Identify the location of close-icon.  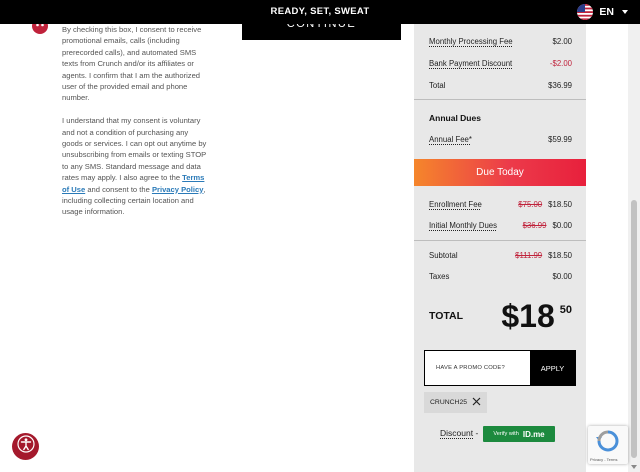
(476, 402).